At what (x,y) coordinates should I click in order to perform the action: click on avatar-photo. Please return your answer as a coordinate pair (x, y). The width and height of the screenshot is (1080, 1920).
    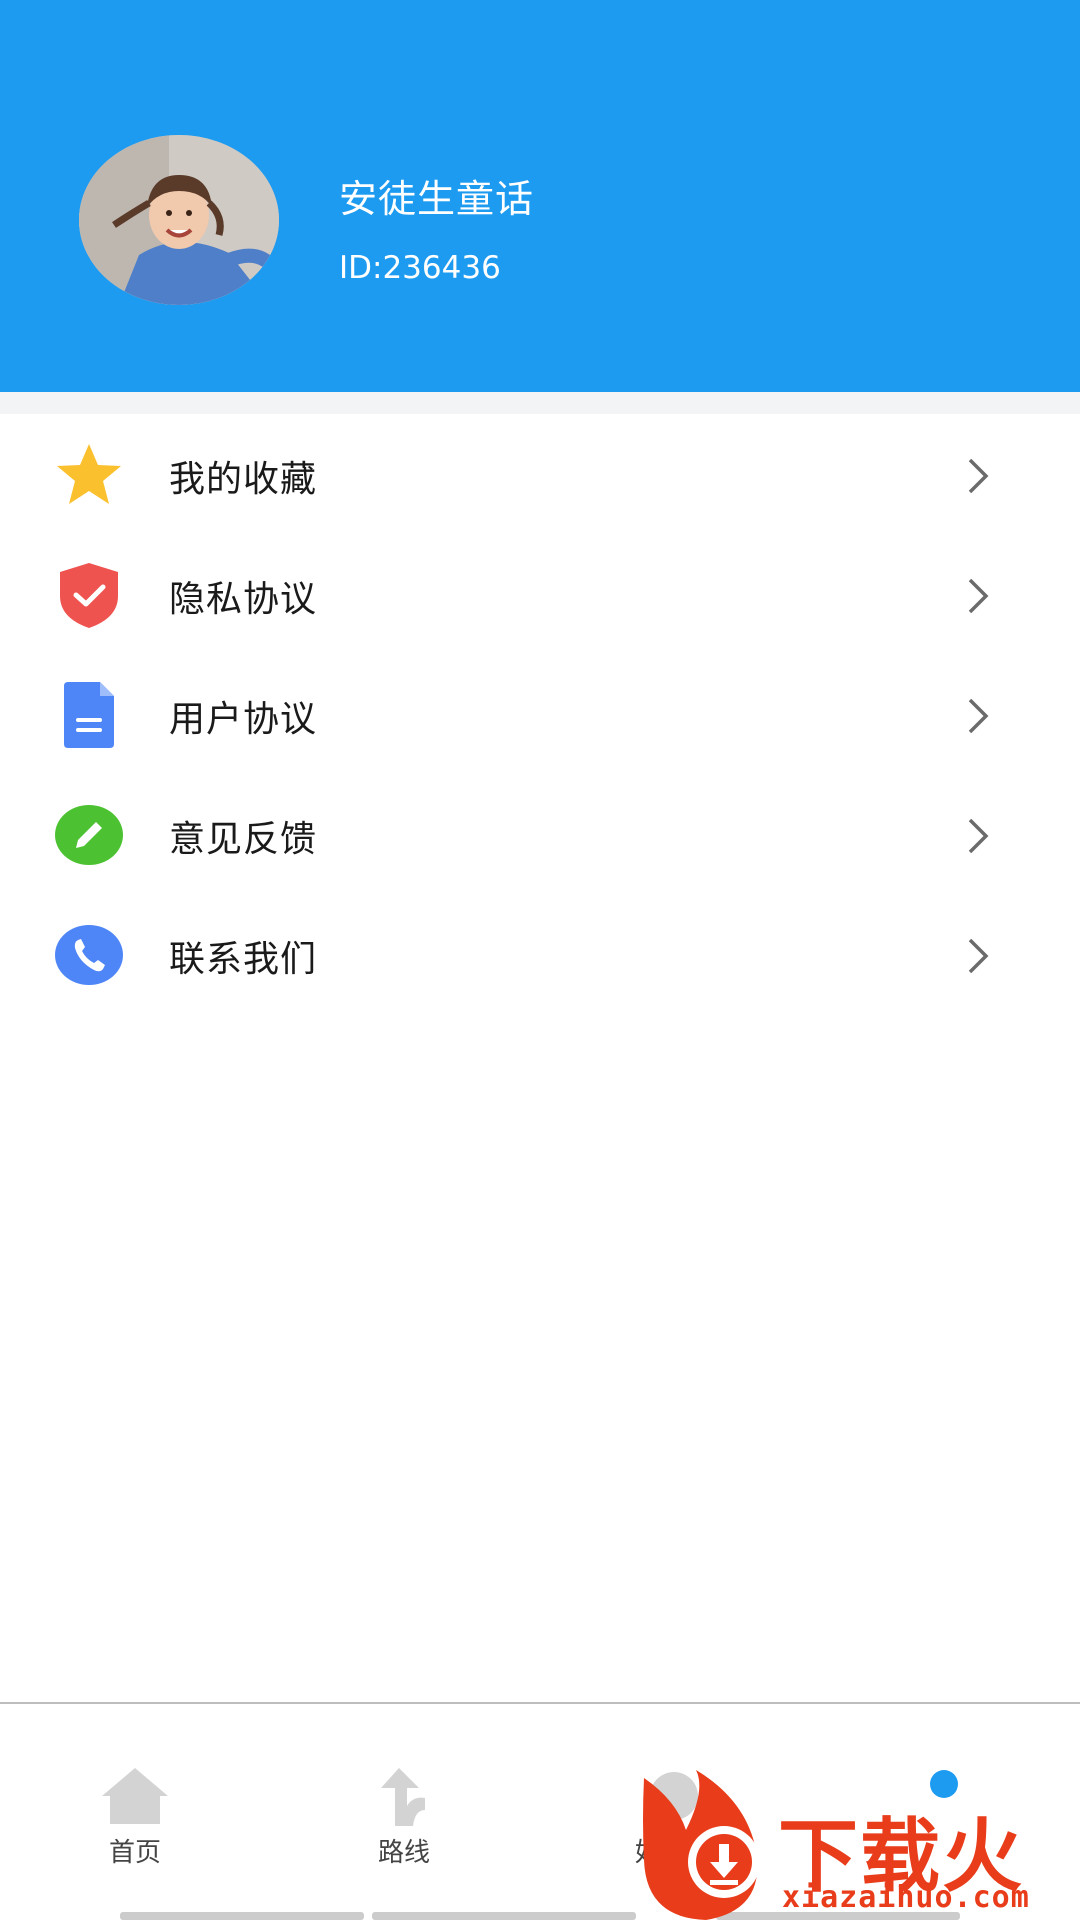
    Looking at the image, I should click on (179, 220).